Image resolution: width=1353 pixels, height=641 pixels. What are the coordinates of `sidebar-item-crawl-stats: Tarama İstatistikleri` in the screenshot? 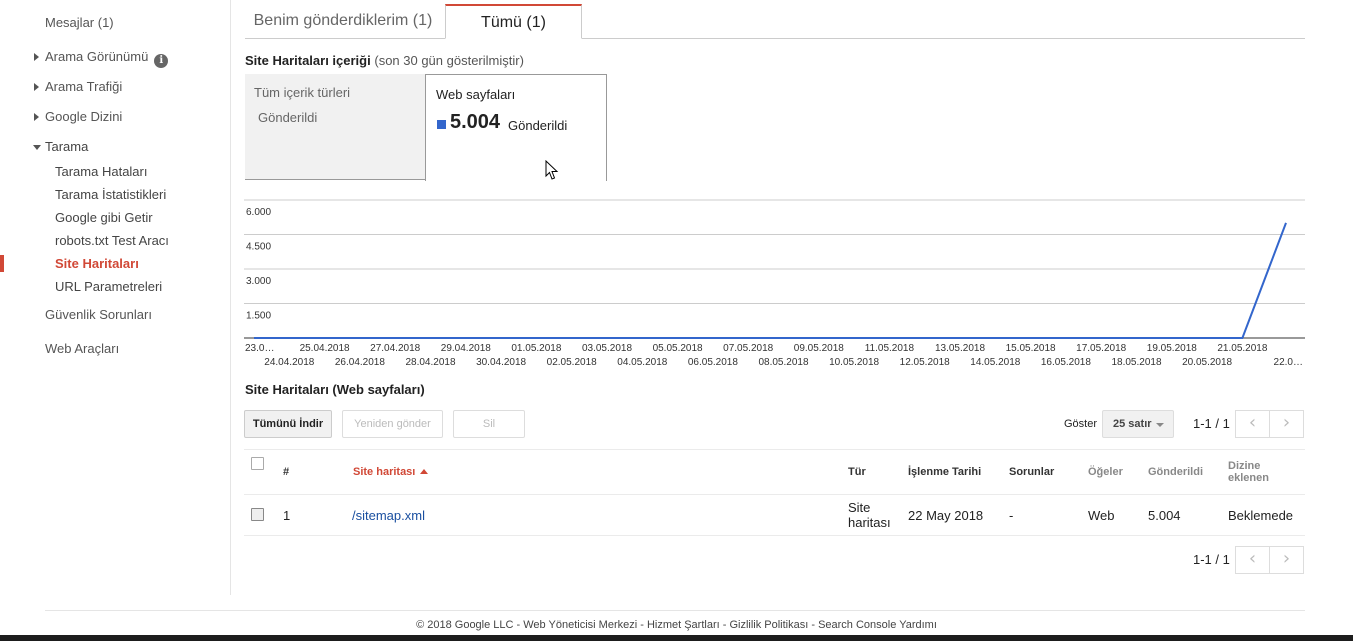 It's located at (110, 194).